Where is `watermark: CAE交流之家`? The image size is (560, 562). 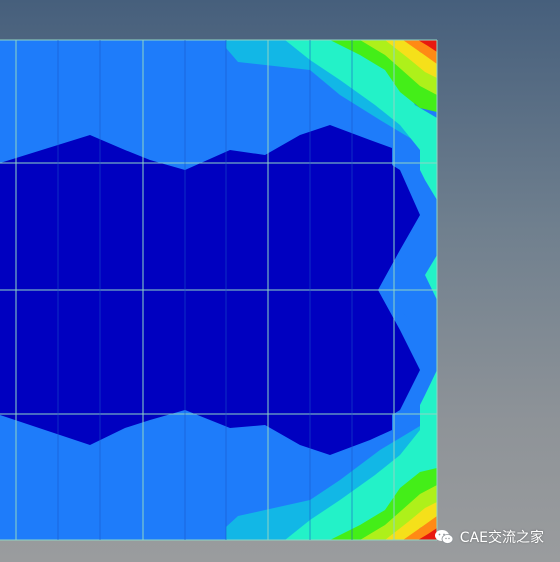
watermark: CAE交流之家 is located at coordinates (489, 537).